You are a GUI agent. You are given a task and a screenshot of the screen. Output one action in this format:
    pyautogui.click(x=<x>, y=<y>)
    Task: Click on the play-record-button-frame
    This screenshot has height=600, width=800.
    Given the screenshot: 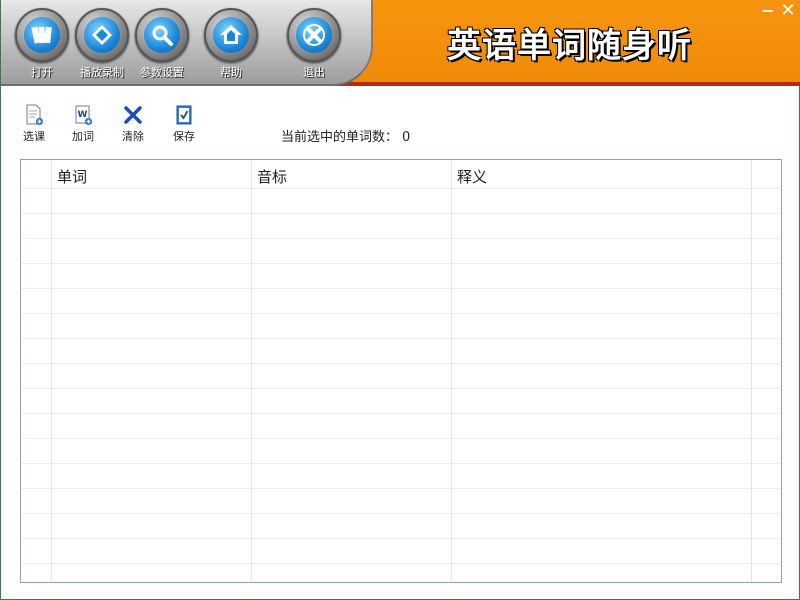 What is the action you would take?
    pyautogui.click(x=102, y=35)
    